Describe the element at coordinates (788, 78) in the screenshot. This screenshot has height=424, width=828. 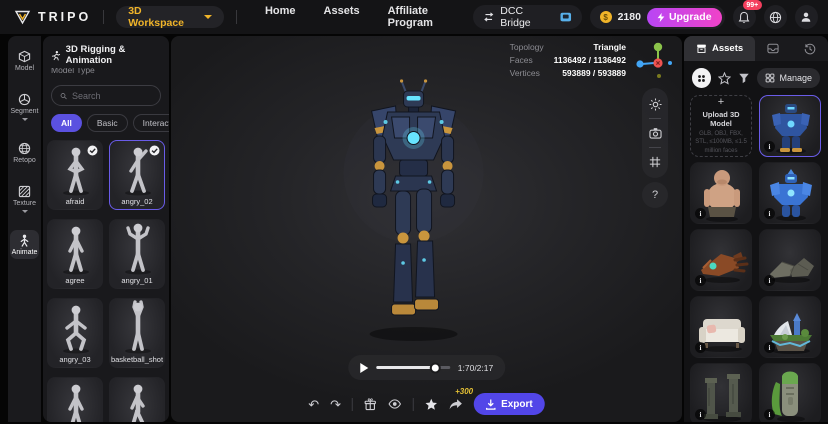
I see `manage-button: Manage` at that location.